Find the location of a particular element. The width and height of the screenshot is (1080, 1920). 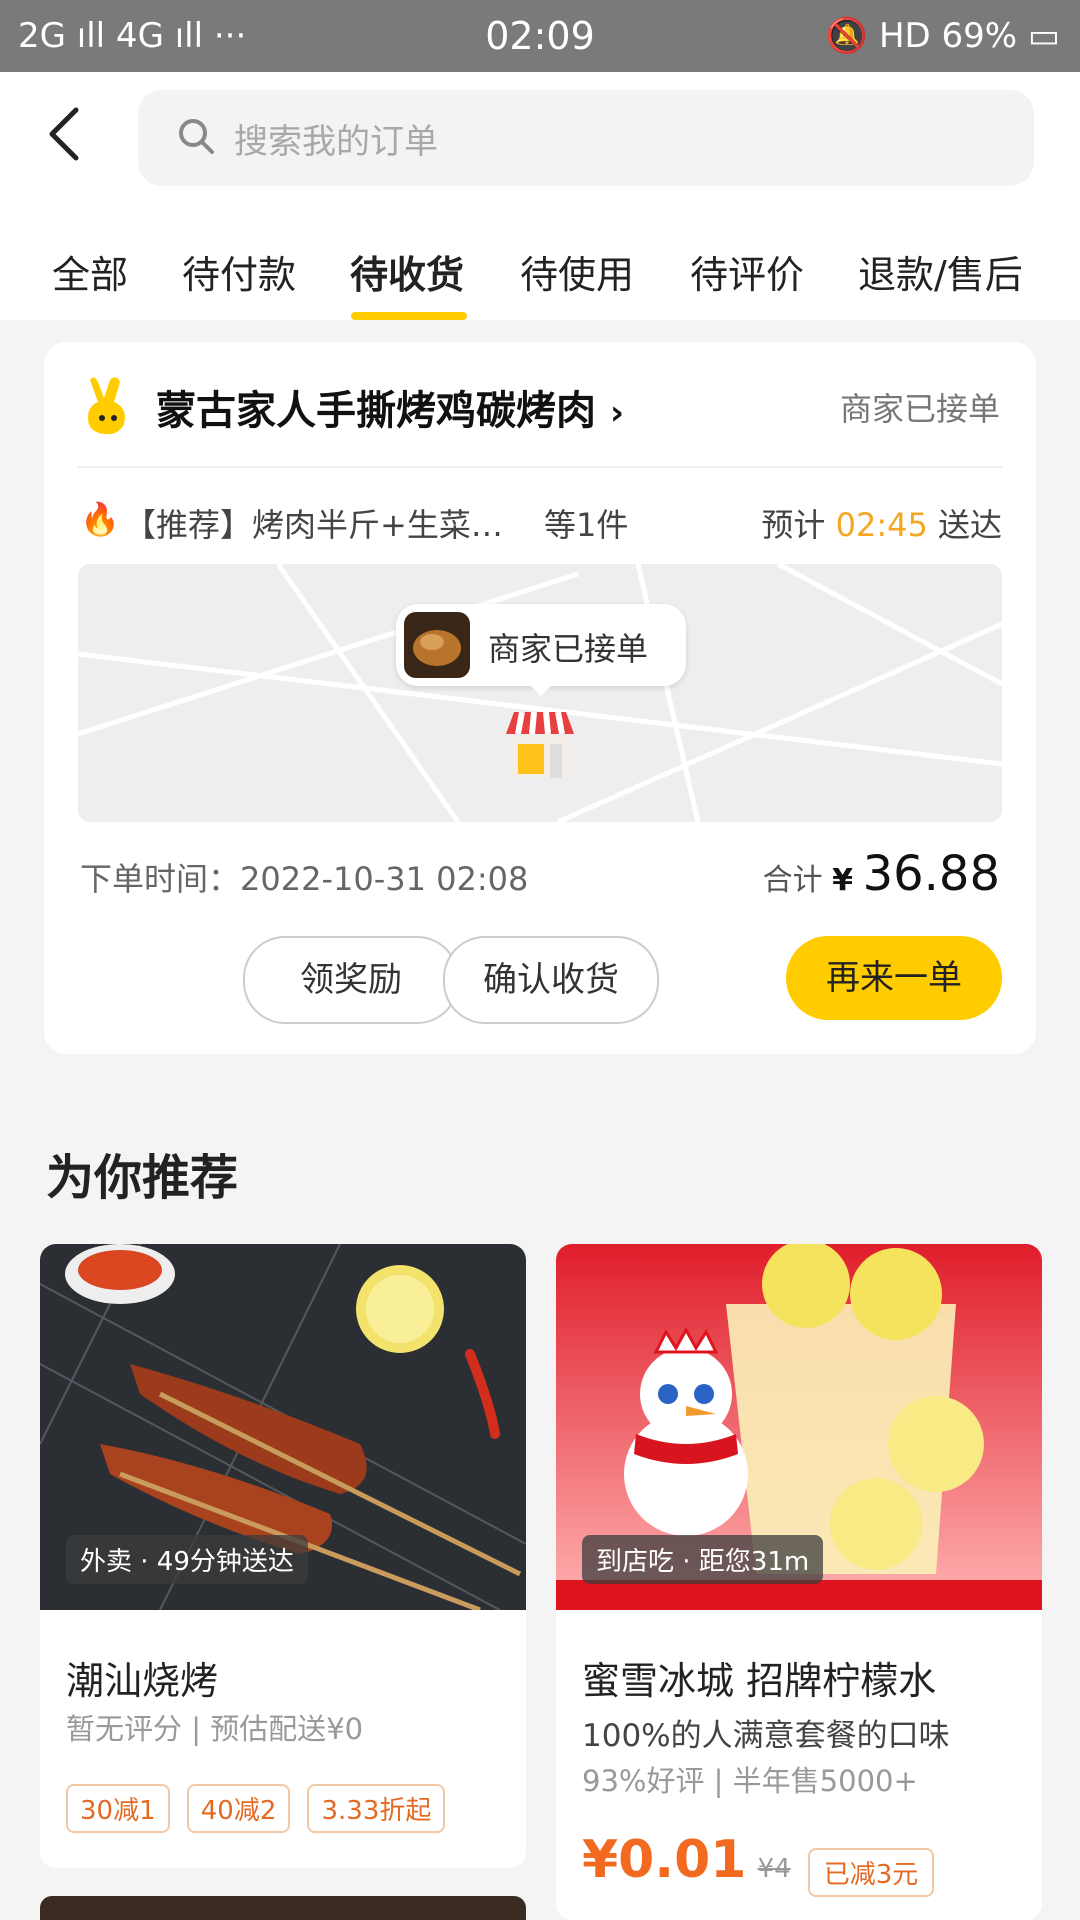

product-meta: 暂无评分 | 预估配送¥0 is located at coordinates (215, 1729).